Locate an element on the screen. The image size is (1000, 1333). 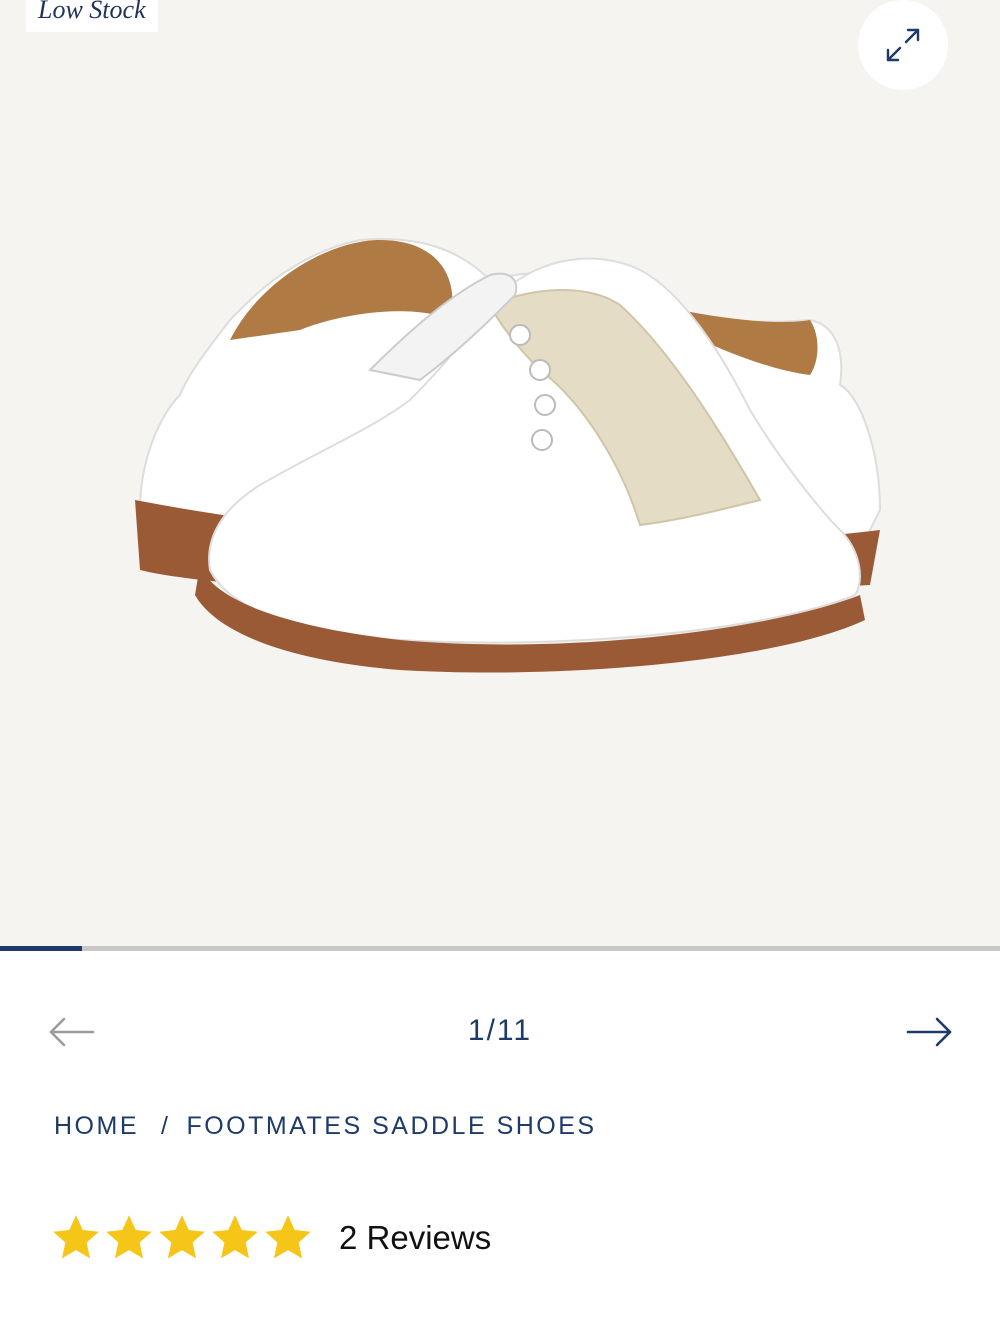
gallery-pager: 1/11 is located at coordinates (500, 1033).